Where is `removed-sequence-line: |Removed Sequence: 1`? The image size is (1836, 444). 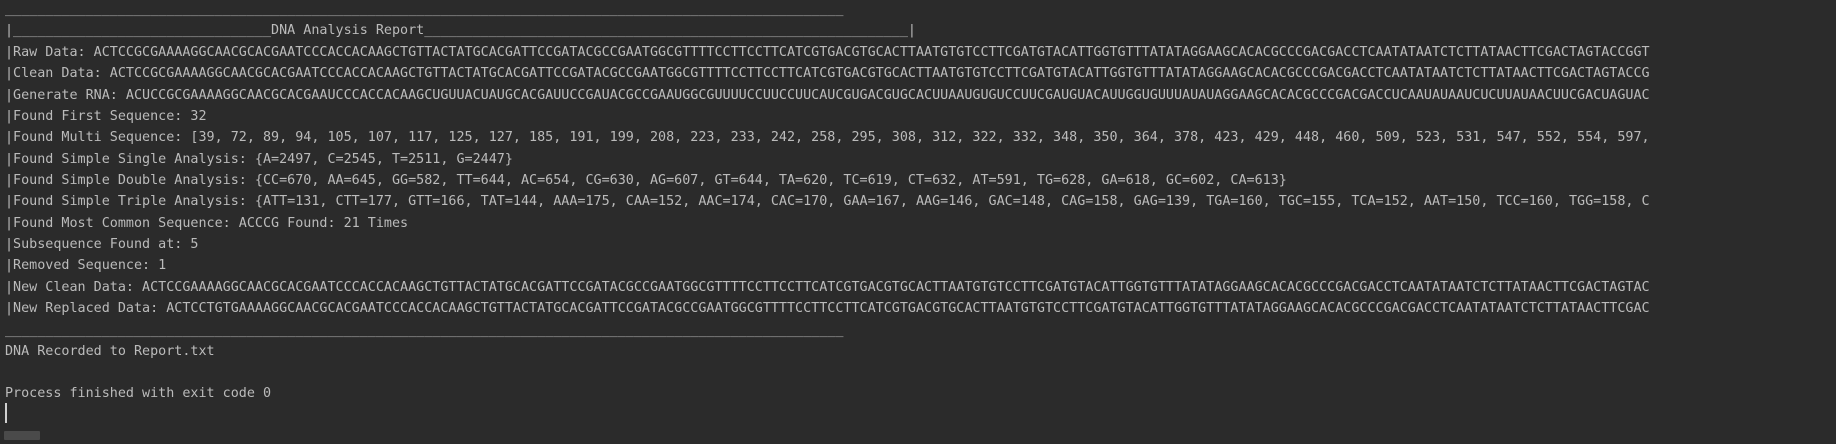
removed-sequence-line: |Removed Sequence: 1 is located at coordinates (86, 265).